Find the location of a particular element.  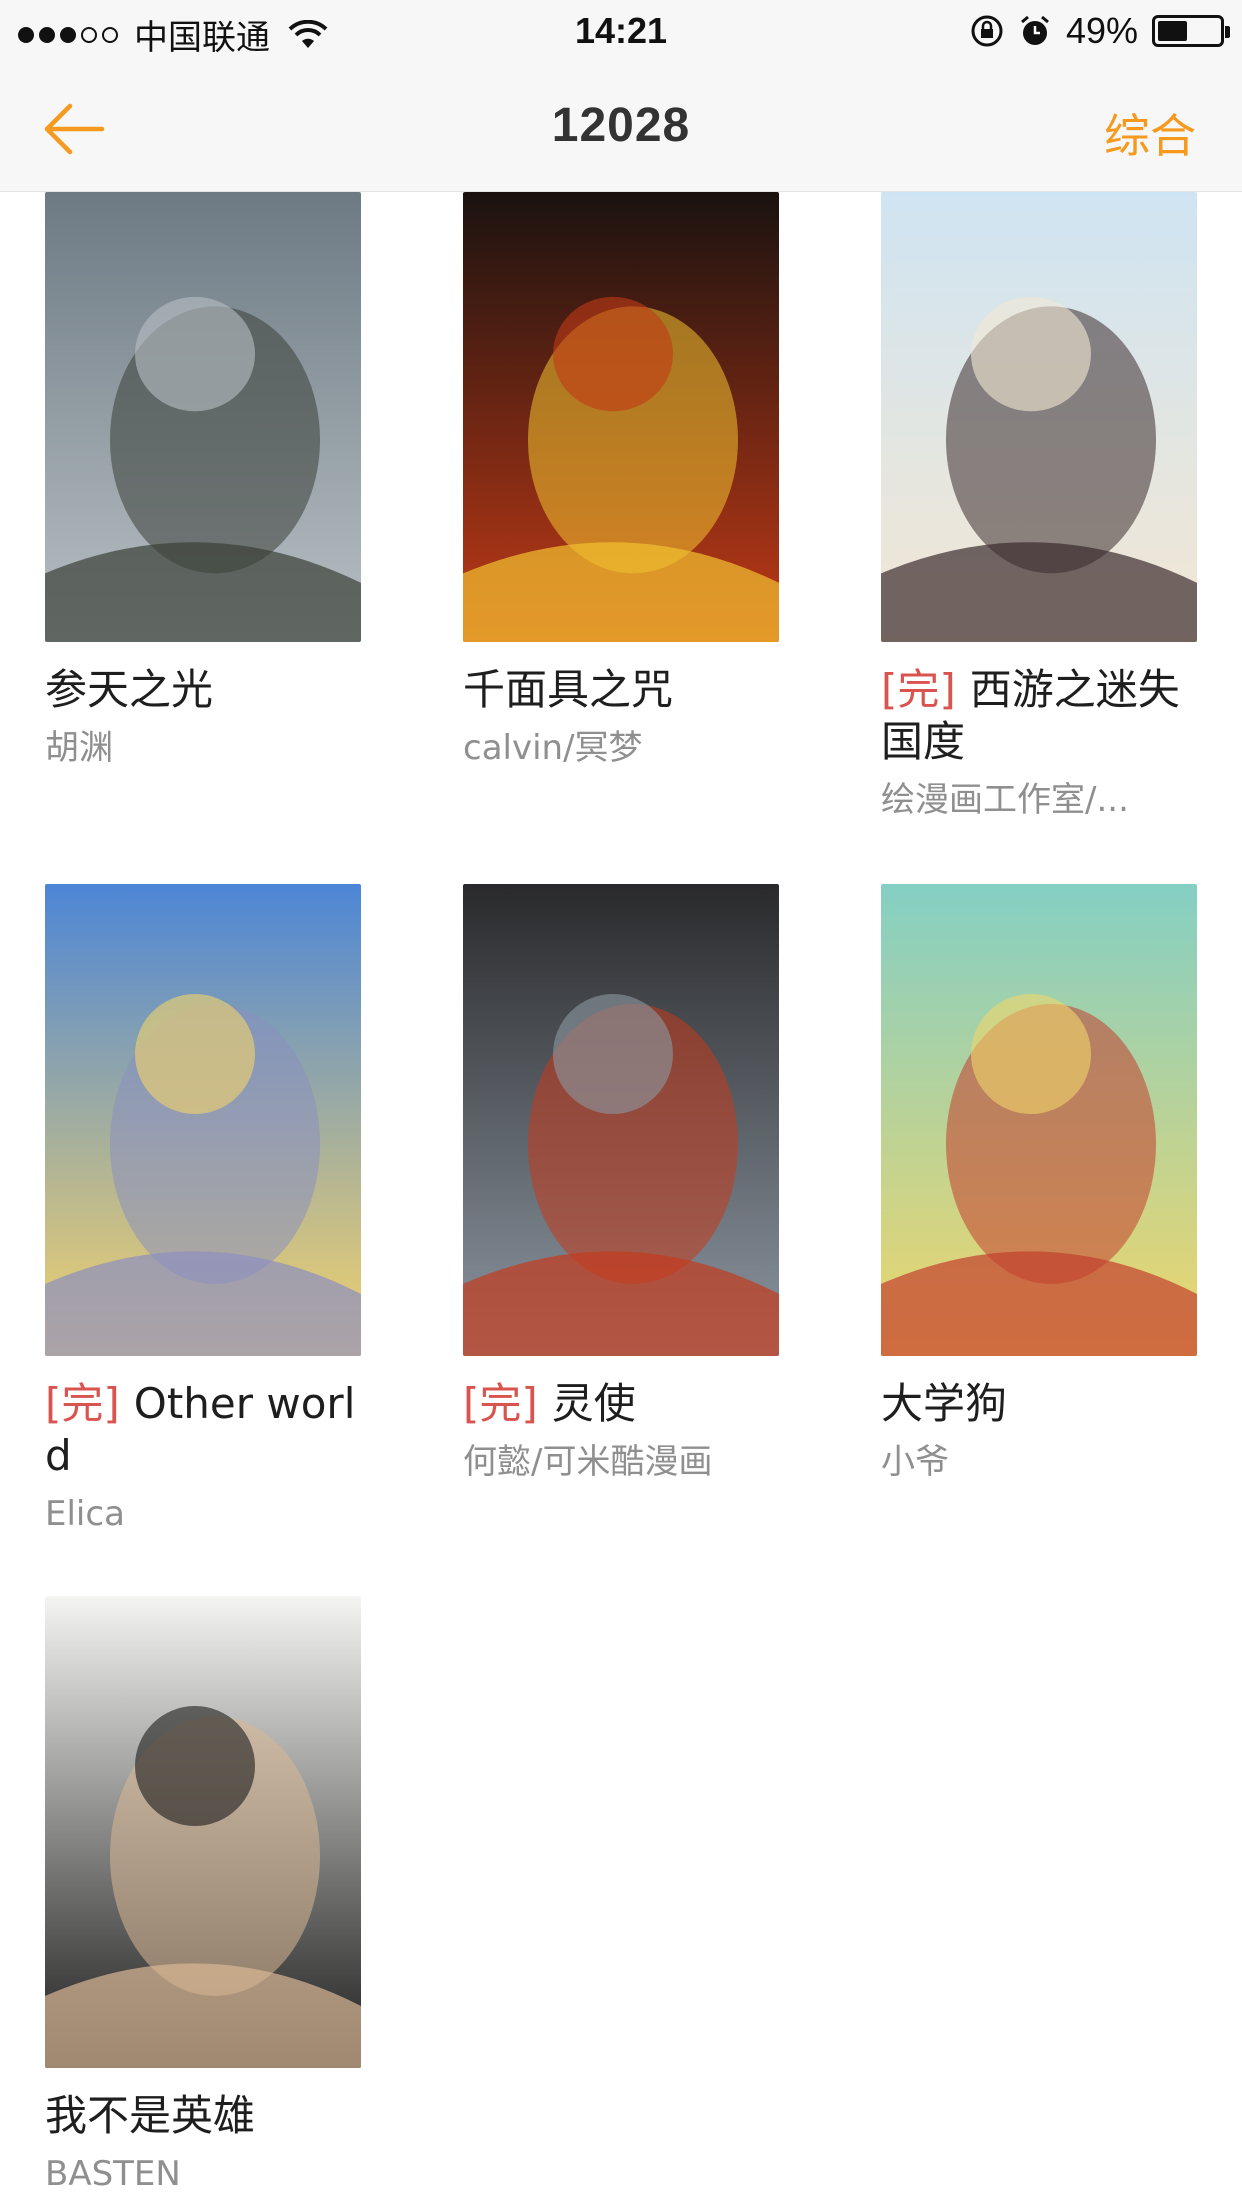

rotation-lock-icon is located at coordinates (987, 31).